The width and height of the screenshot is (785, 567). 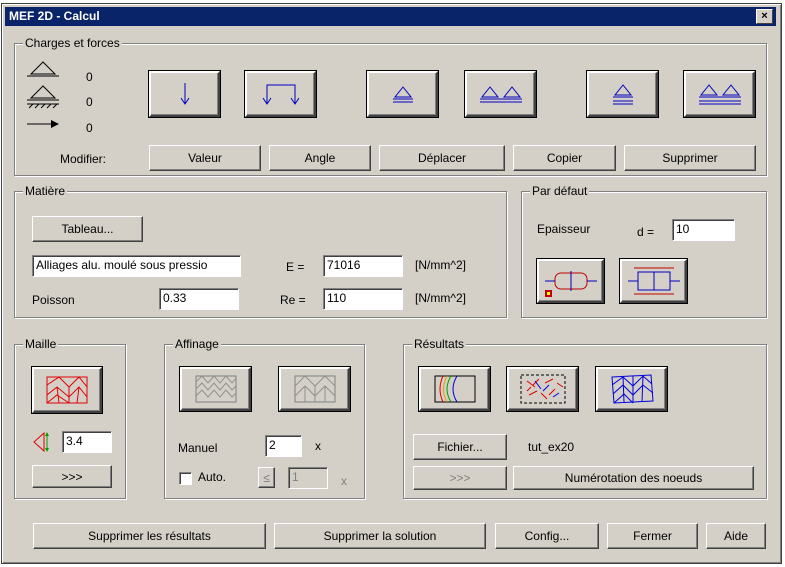 I want to click on d-label: d =, so click(x=646, y=232).